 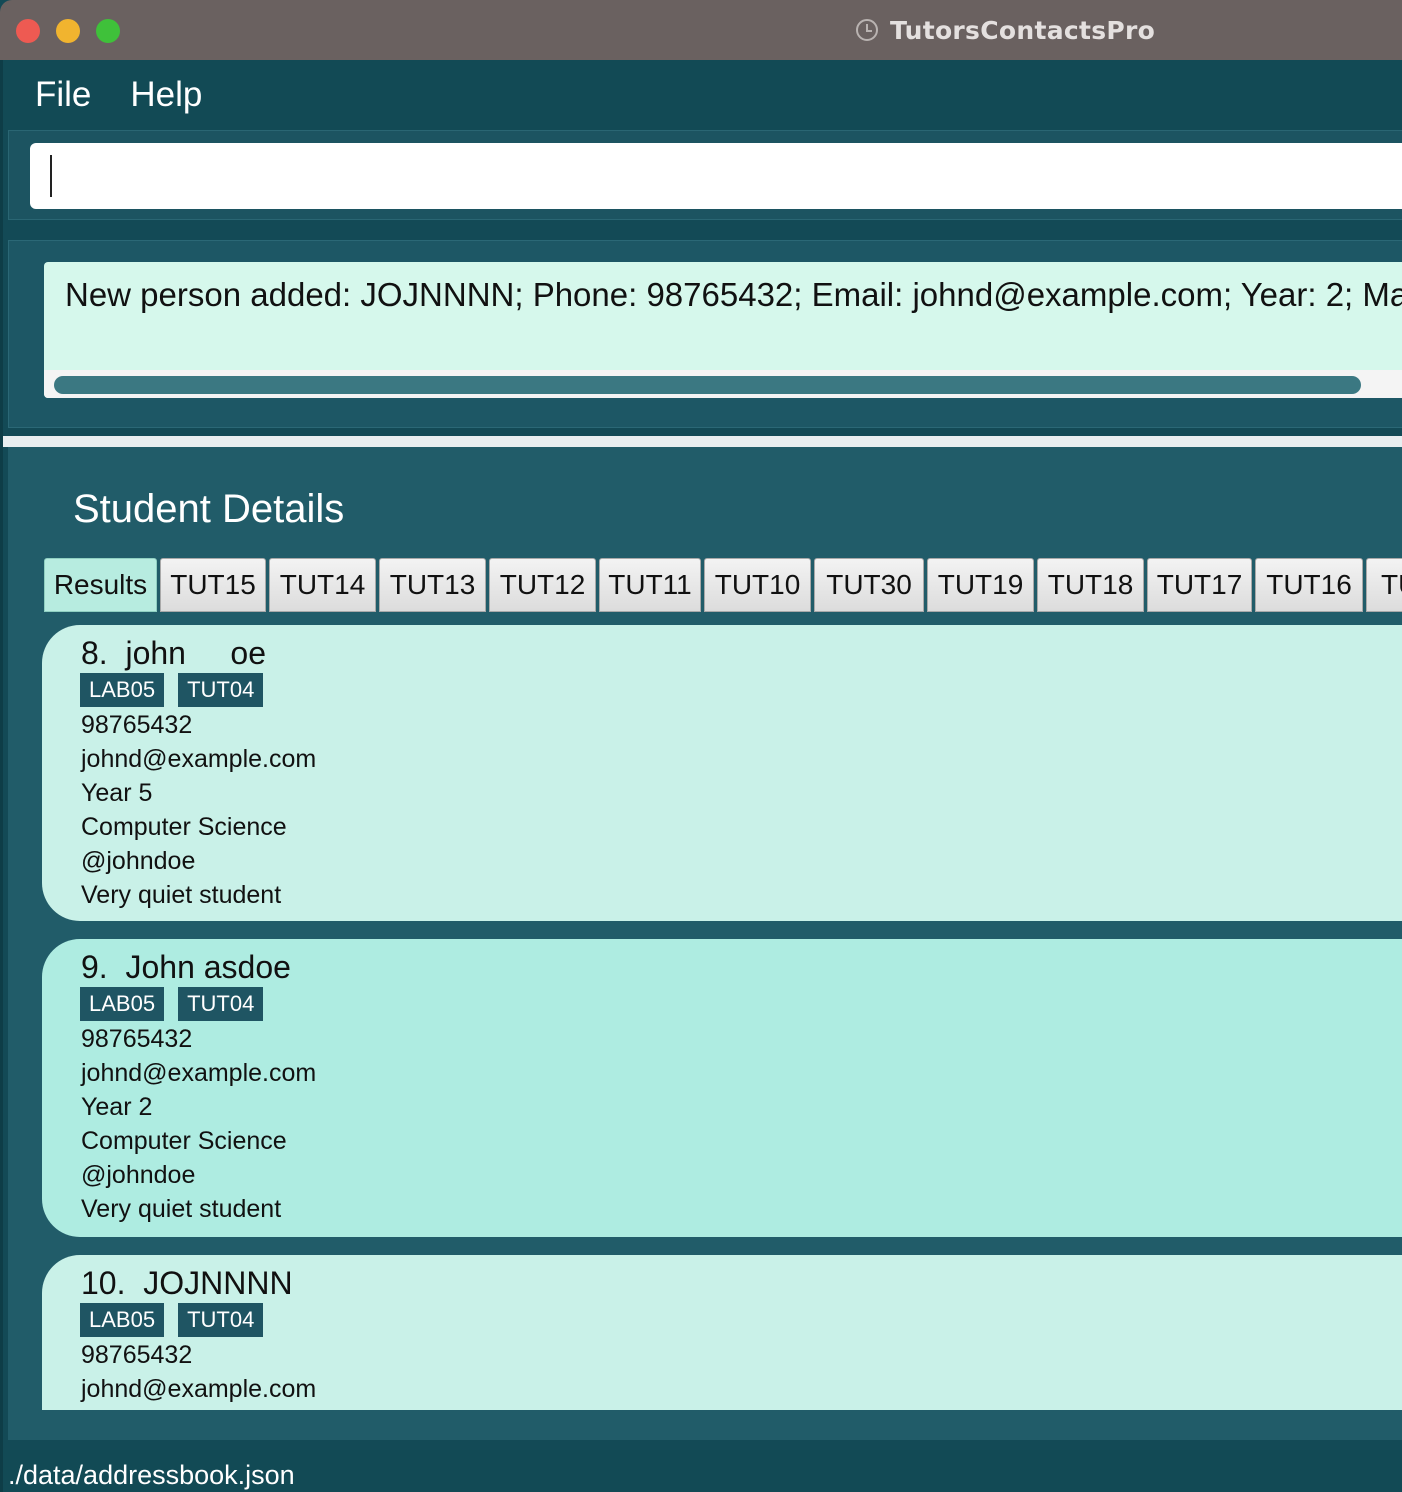 I want to click on tab-tut11: TUT11, so click(x=650, y=585).